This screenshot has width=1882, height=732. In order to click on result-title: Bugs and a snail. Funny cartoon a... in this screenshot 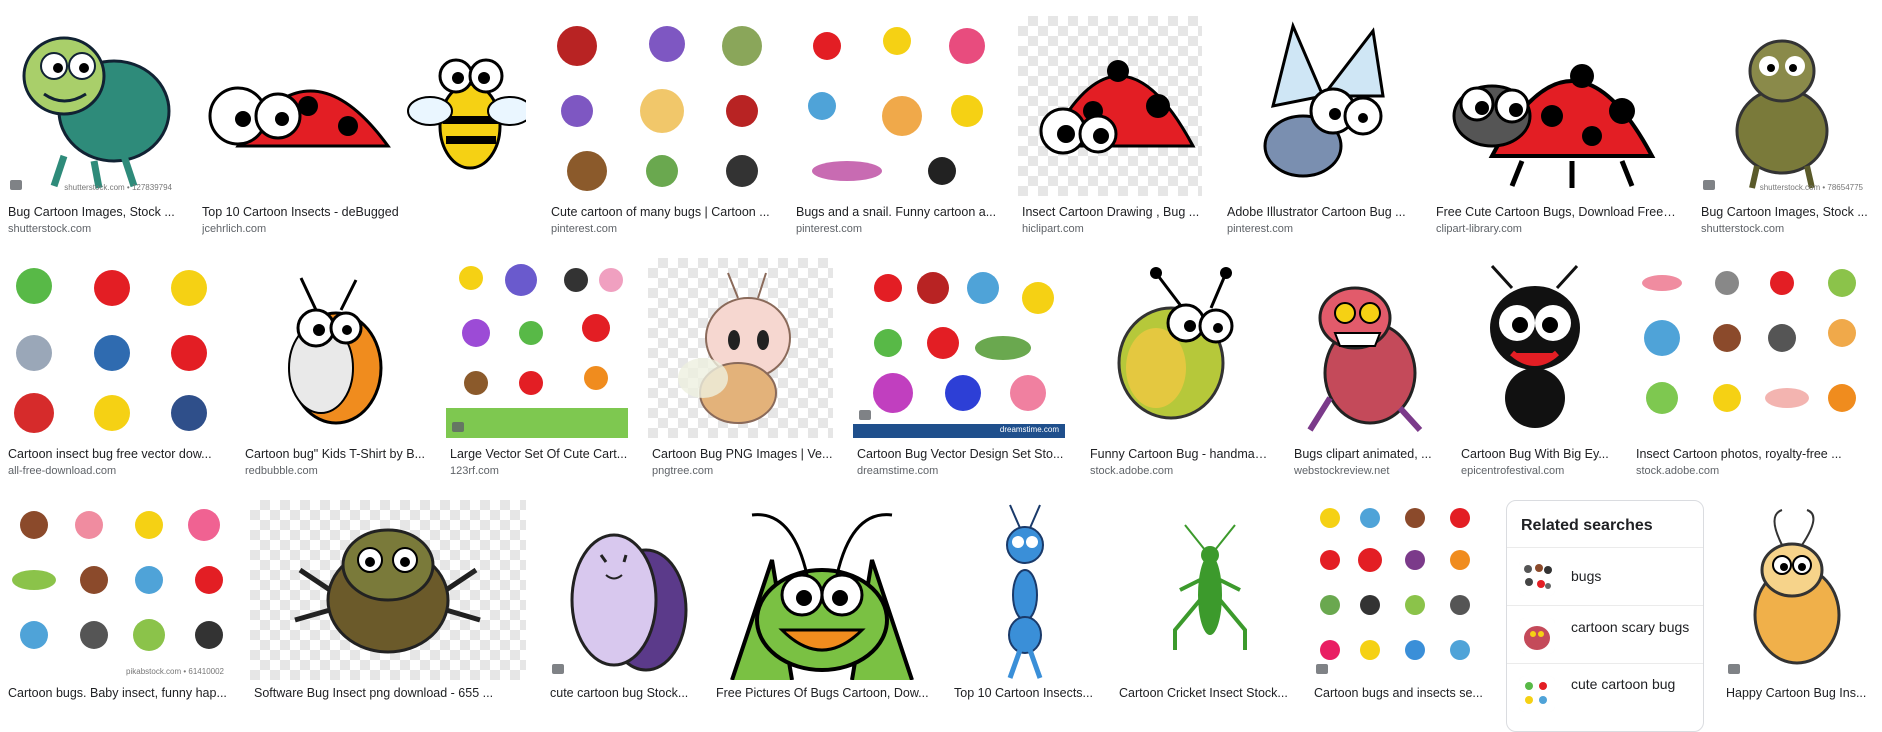, I will do `click(896, 212)`.